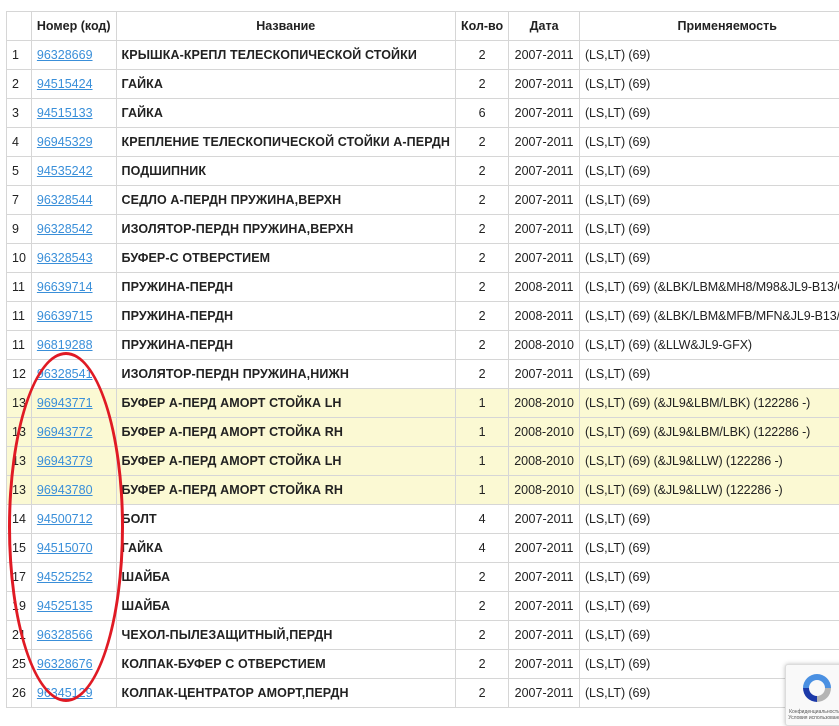 The image size is (839, 726). Describe the element at coordinates (19, 287) in the screenshot. I see `row-index: 11` at that location.